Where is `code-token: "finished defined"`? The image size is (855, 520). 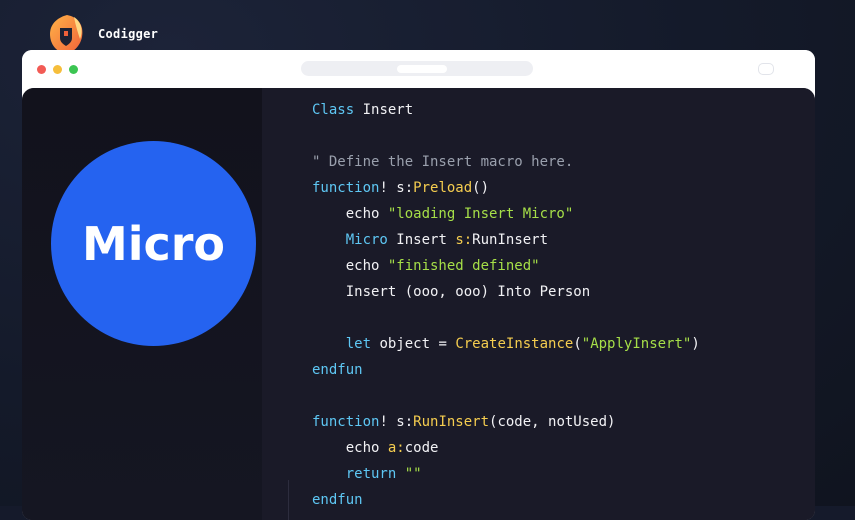
code-token: "finished defined" is located at coordinates (463, 266).